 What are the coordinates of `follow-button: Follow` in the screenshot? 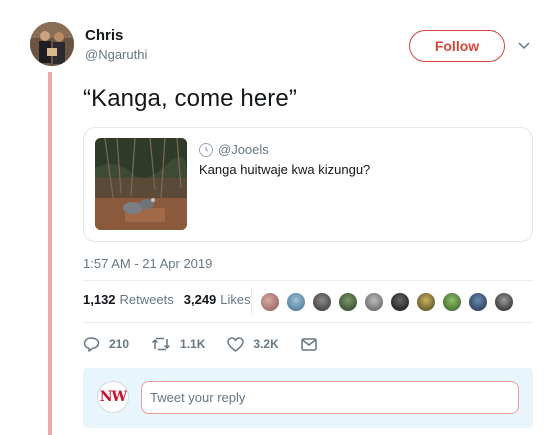 It's located at (457, 46).